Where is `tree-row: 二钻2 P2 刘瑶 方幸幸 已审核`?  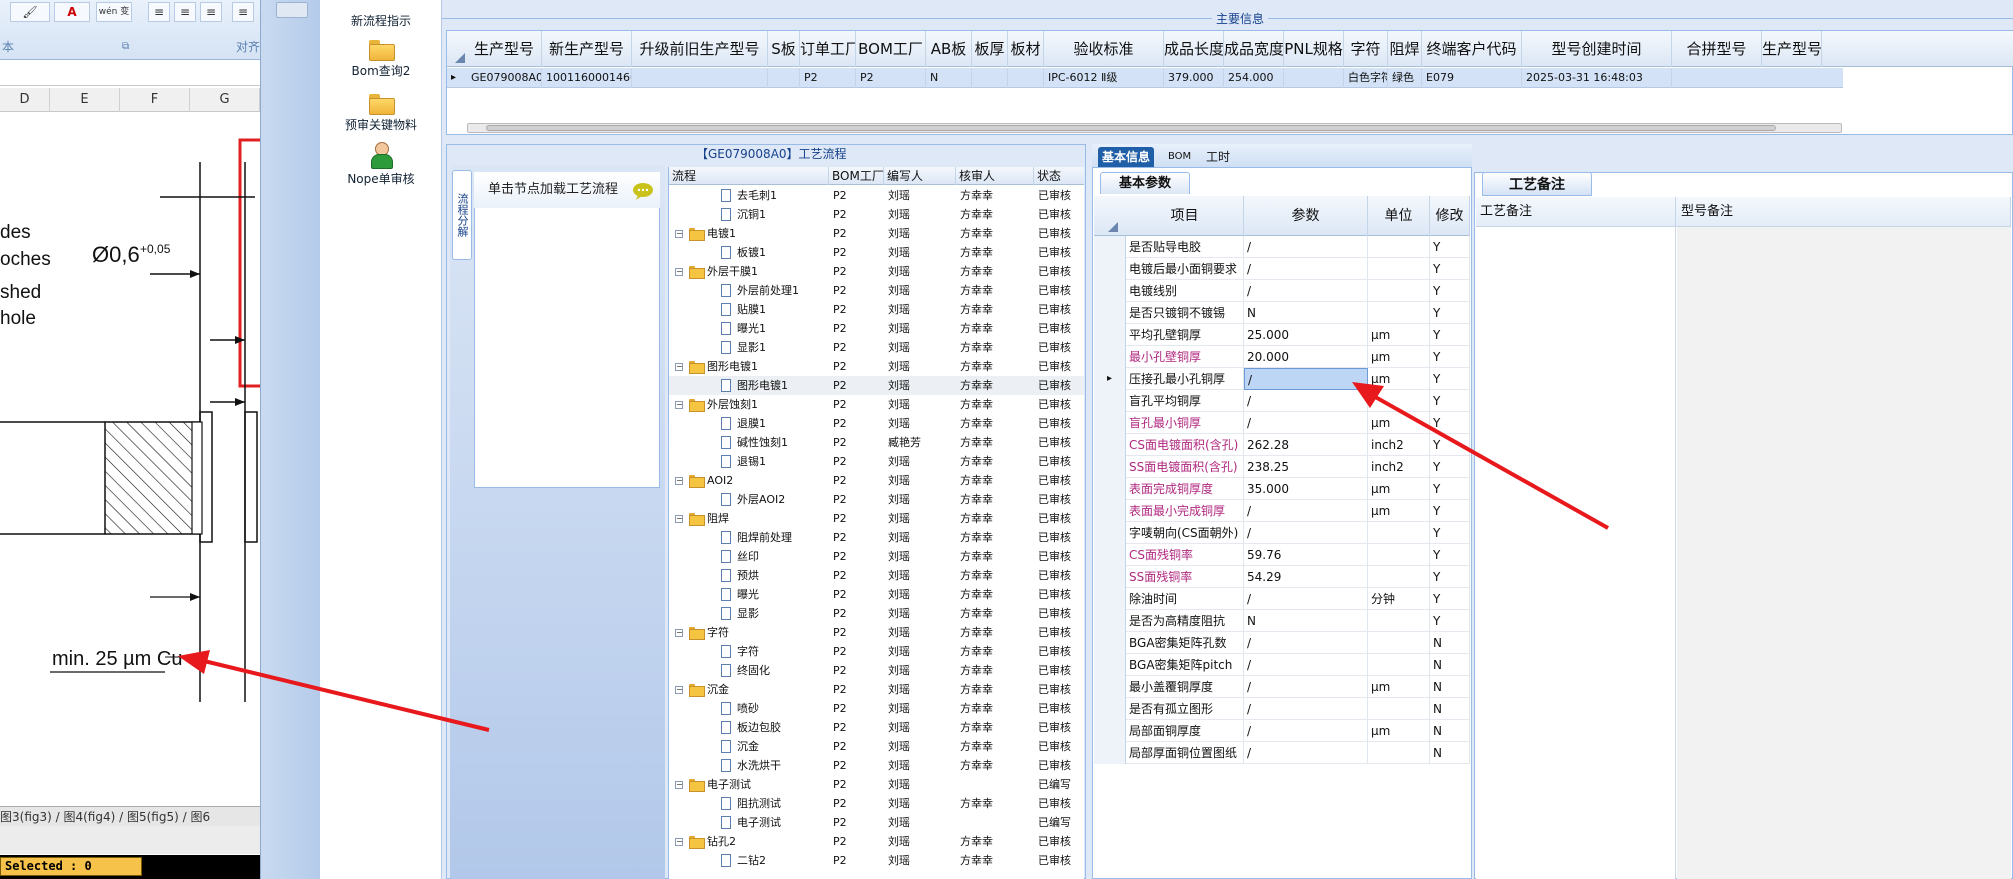 tree-row: 二钻2 P2 刘瑶 方幸幸 已审核 is located at coordinates (876, 860).